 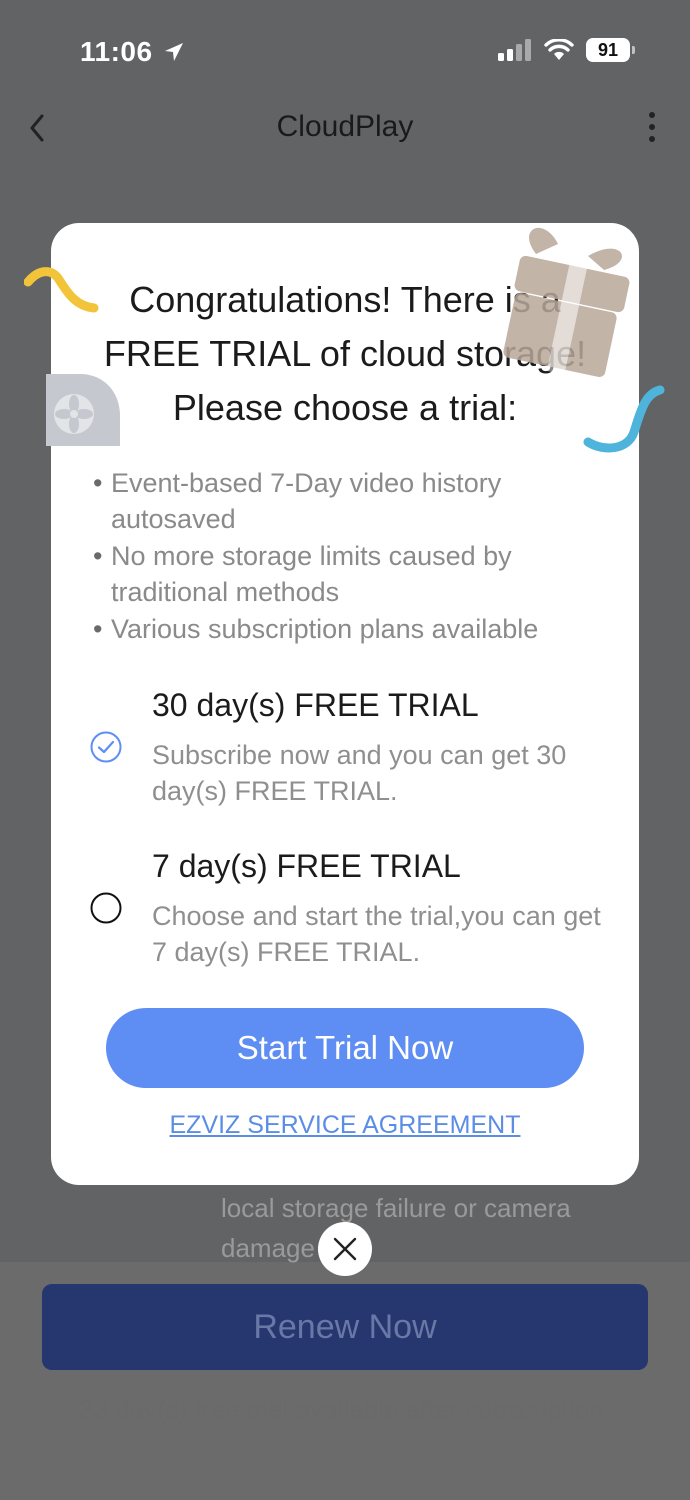 I want to click on gift-box-icon, so click(x=566, y=302).